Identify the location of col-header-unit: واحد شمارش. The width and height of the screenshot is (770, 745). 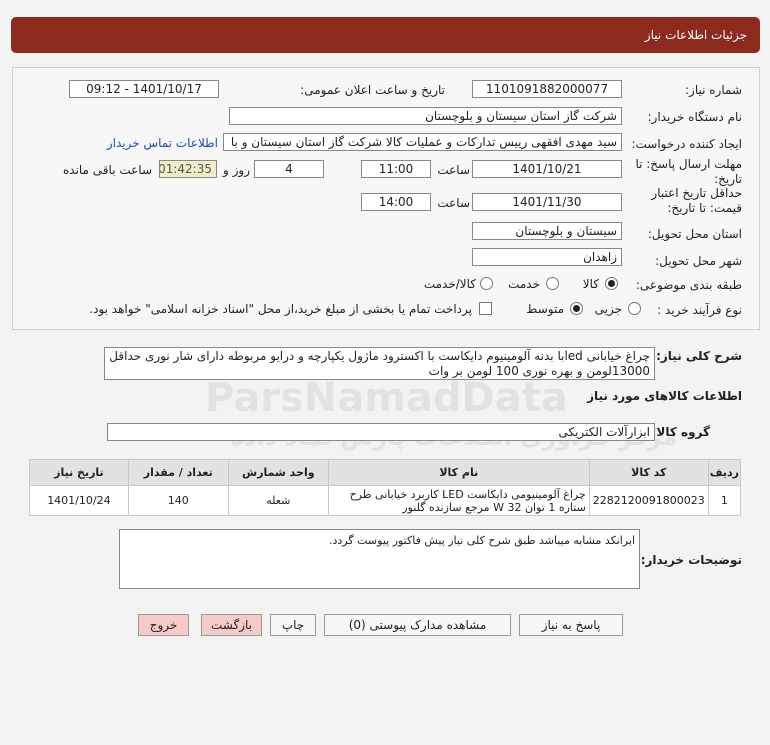
(278, 472).